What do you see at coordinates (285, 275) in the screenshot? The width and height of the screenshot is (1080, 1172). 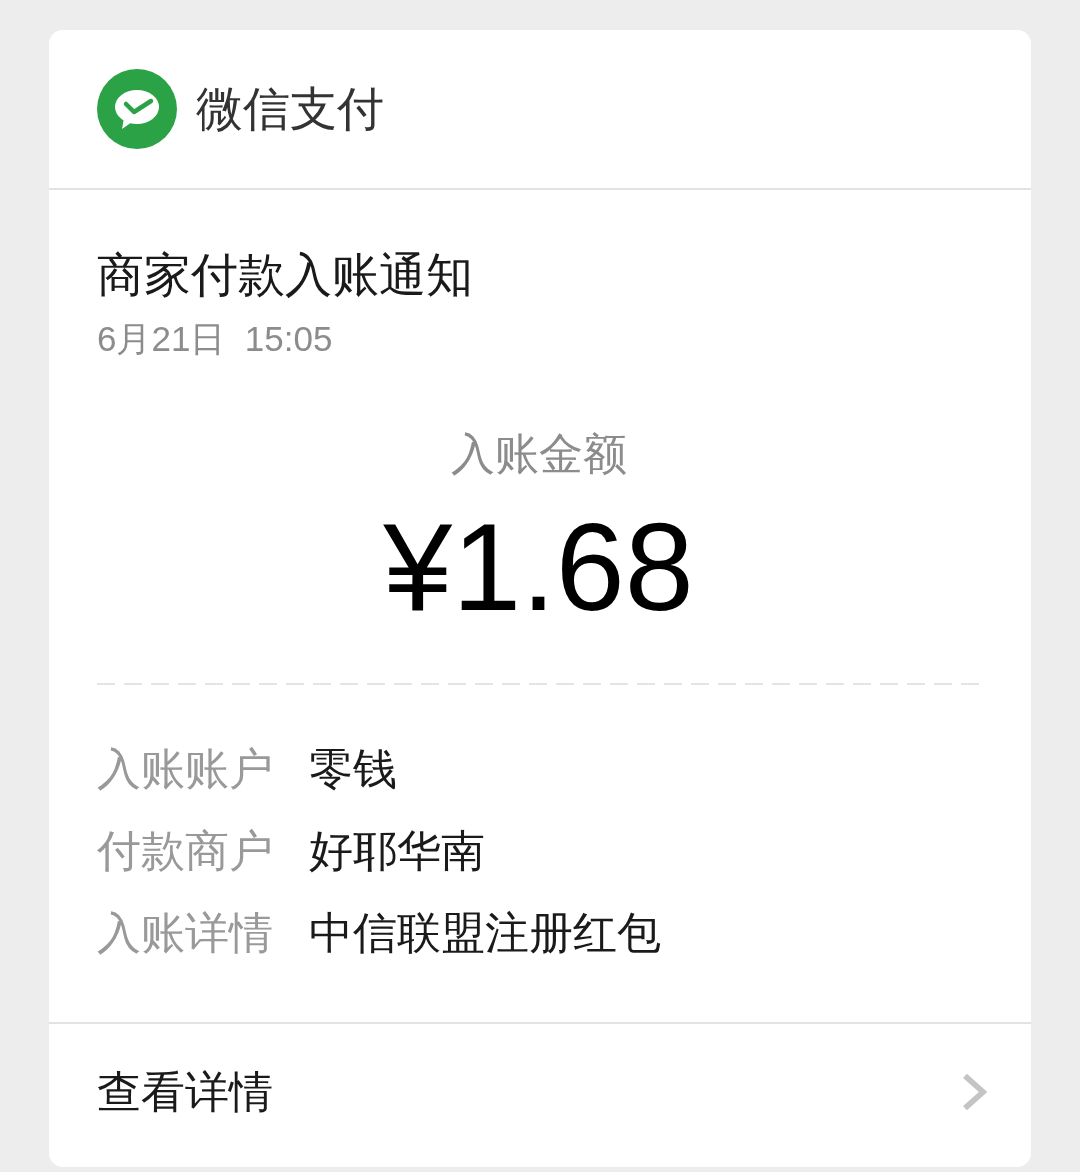 I see `notice-title: 商家付款入账通知` at bounding box center [285, 275].